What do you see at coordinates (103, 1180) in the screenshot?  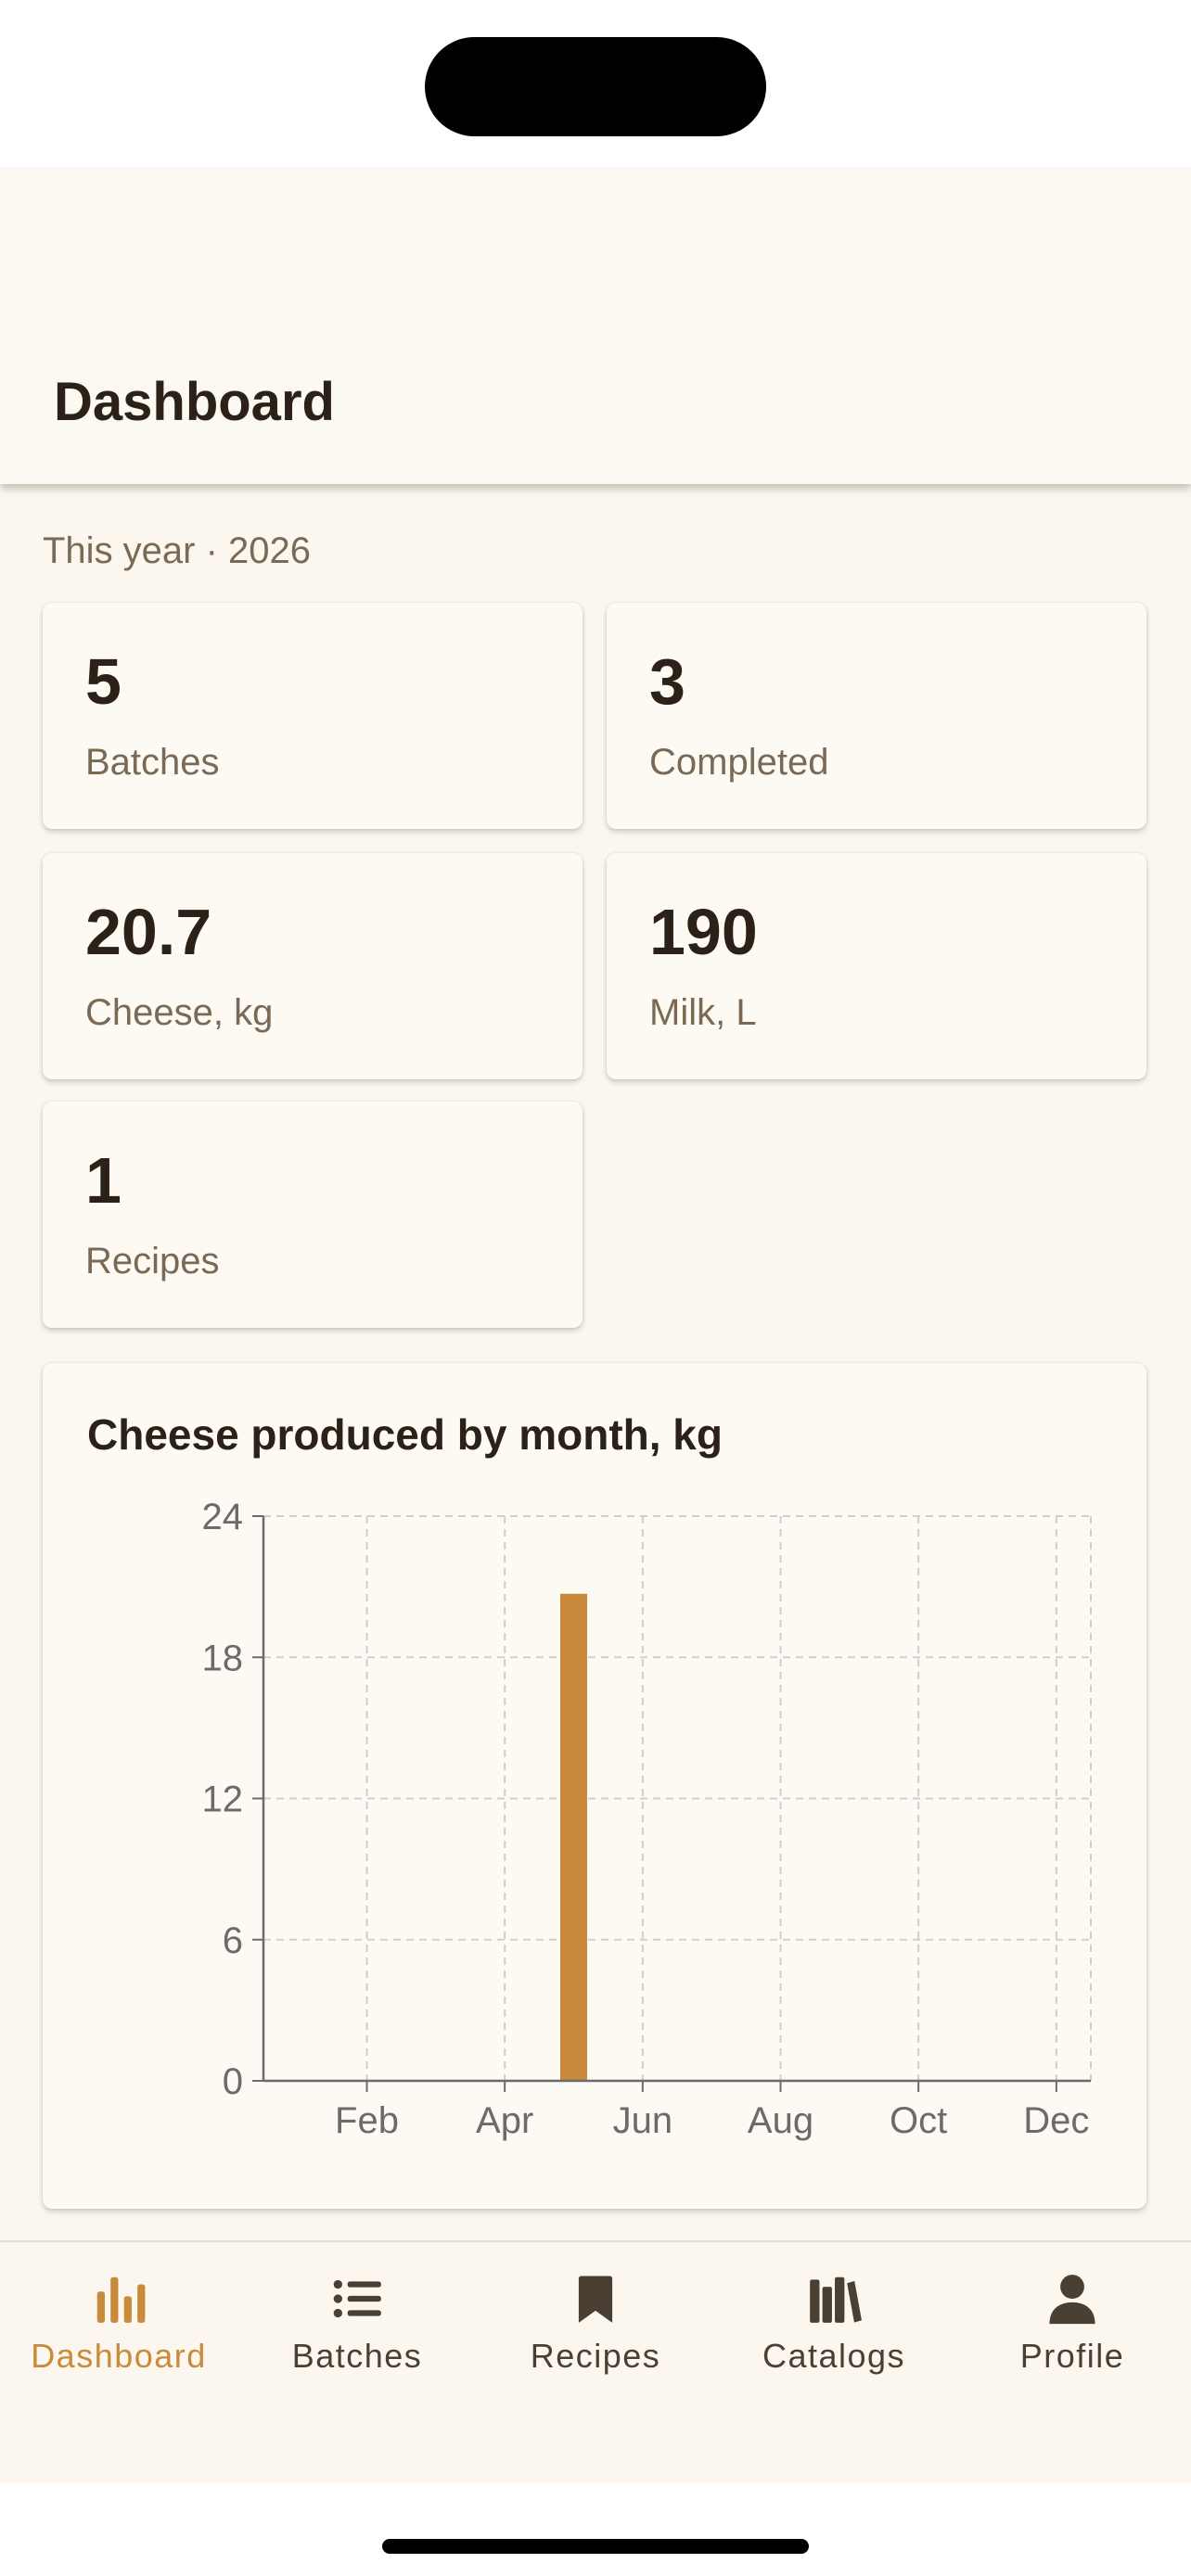 I see `stat-value: 1` at bounding box center [103, 1180].